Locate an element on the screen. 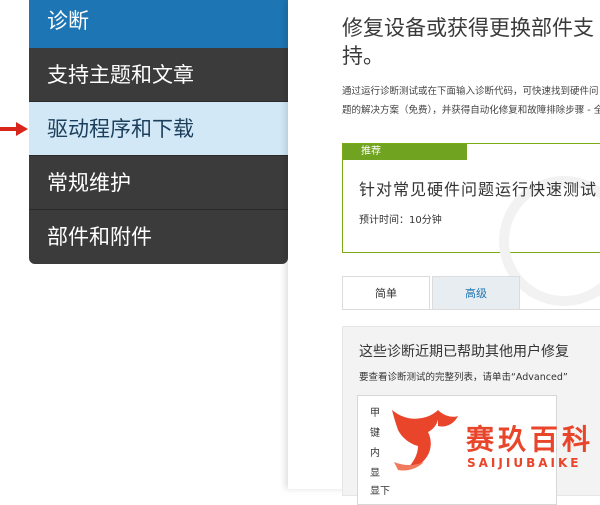 The width and height of the screenshot is (600, 505). tabs-divider is located at coordinates (471, 309).